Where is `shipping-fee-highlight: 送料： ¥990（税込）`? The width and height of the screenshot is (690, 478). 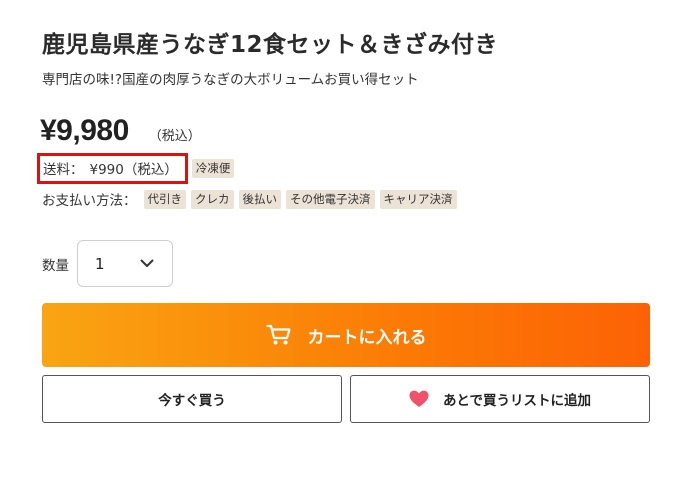
shipping-fee-highlight: 送料： ¥990（税込） is located at coordinates (112, 168).